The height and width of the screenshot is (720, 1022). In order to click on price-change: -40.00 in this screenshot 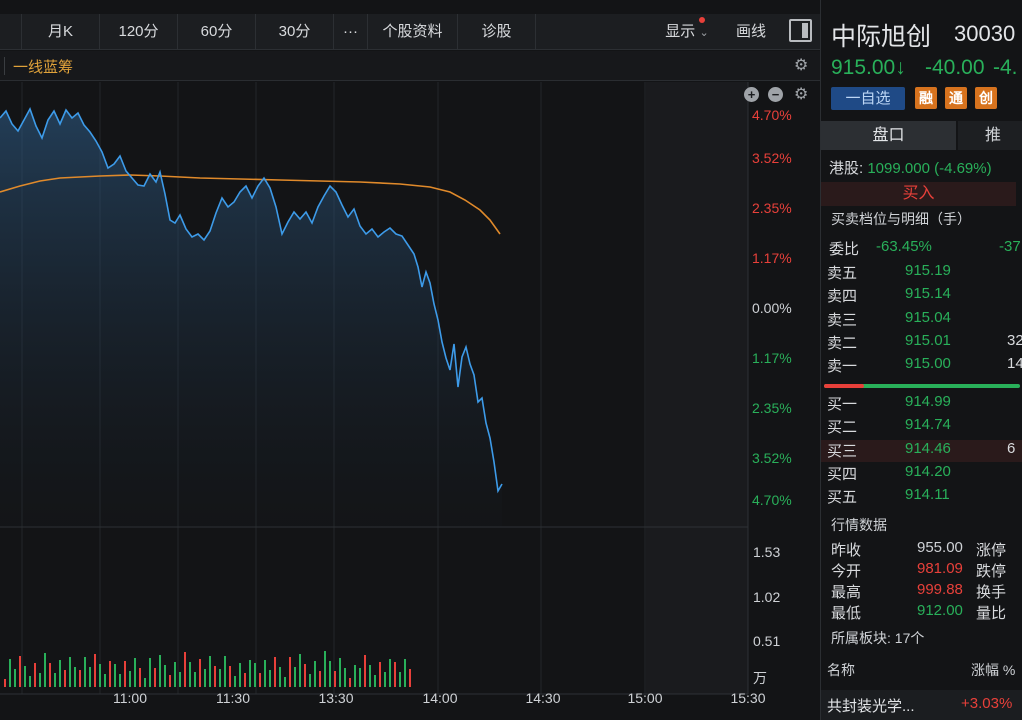, I will do `click(955, 67)`.